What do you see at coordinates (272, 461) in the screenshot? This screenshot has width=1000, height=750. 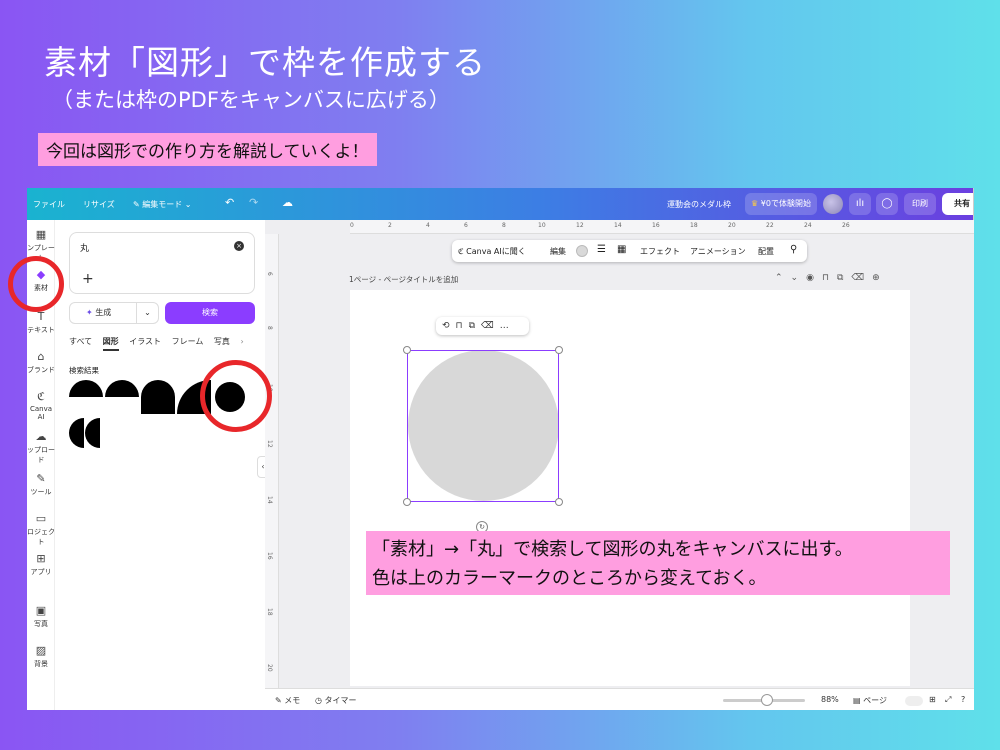 I see `ruler-left: 6 8 10 12 14 16 18 20` at bounding box center [272, 461].